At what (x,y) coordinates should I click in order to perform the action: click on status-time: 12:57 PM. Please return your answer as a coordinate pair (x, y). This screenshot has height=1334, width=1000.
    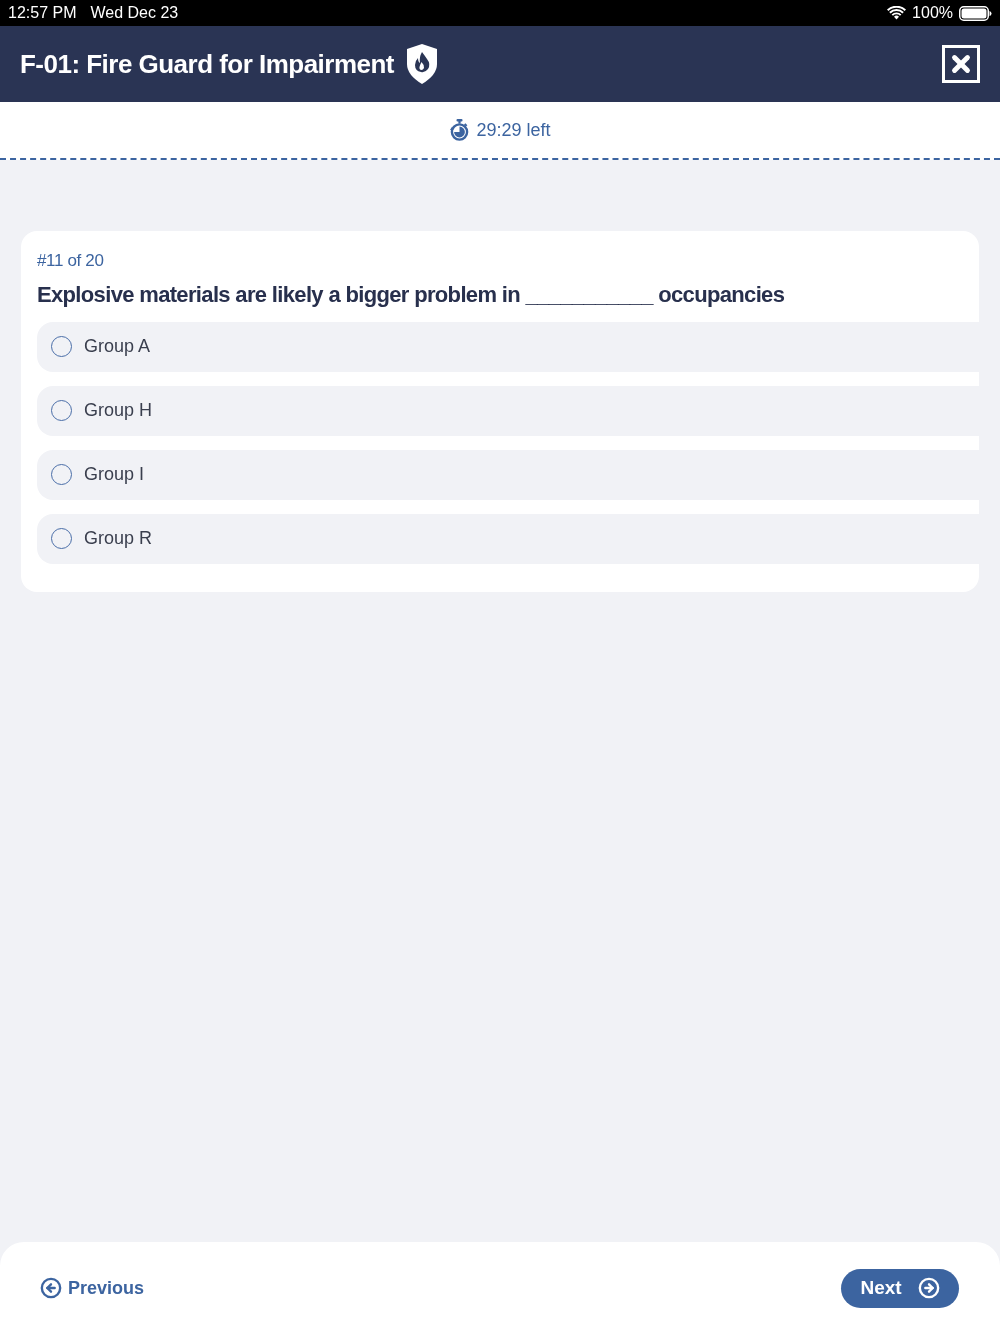
    Looking at the image, I should click on (42, 13).